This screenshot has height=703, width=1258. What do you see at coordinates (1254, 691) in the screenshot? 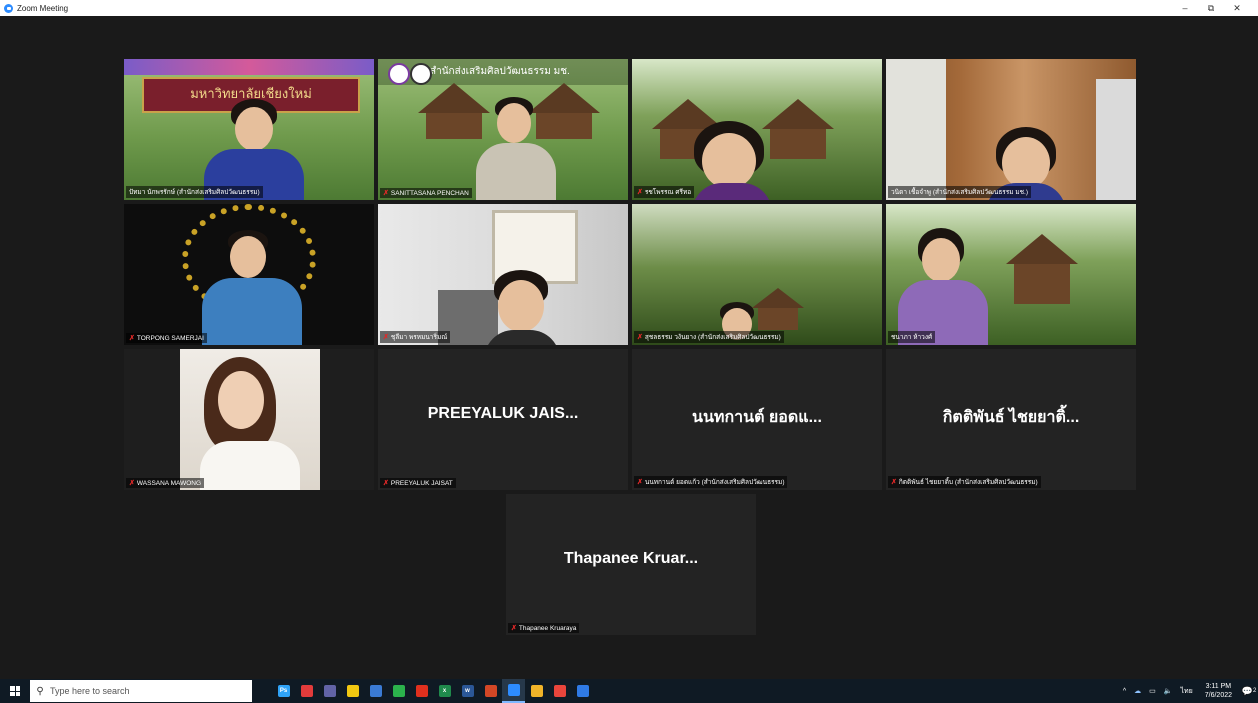
I see `notification-count: 2` at bounding box center [1254, 691].